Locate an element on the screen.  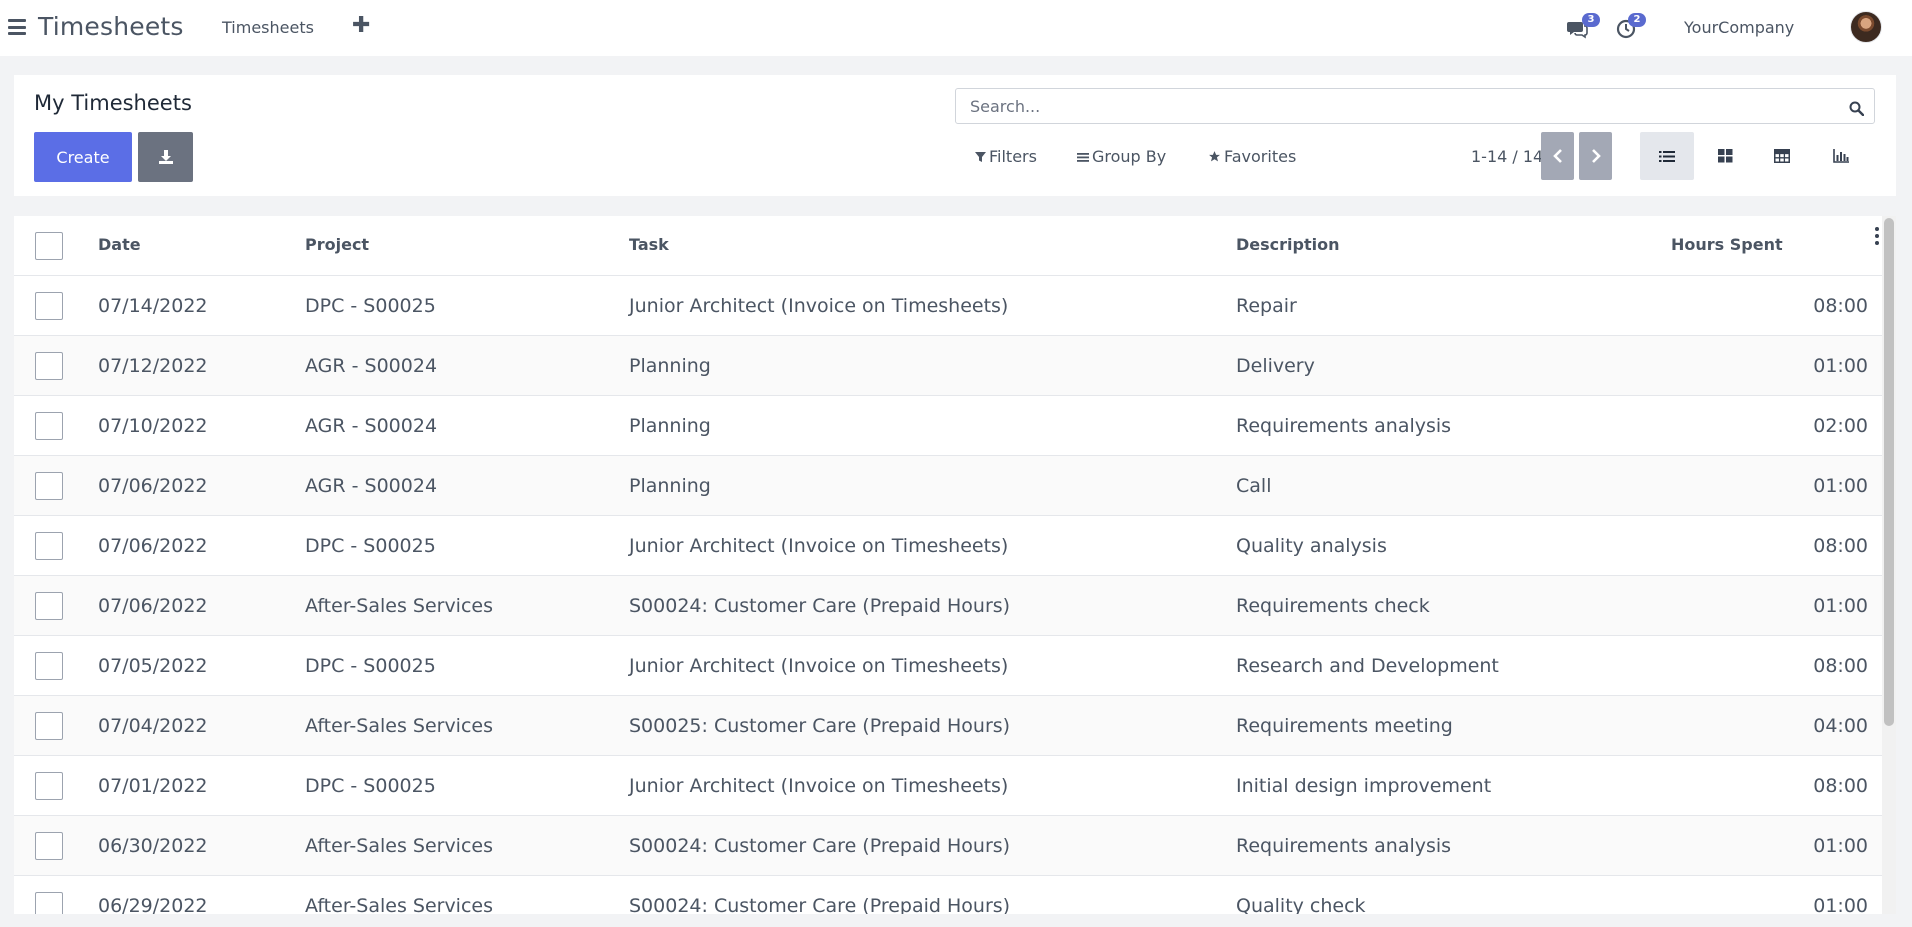
messages-button: 3 is located at coordinates (1583, 27).